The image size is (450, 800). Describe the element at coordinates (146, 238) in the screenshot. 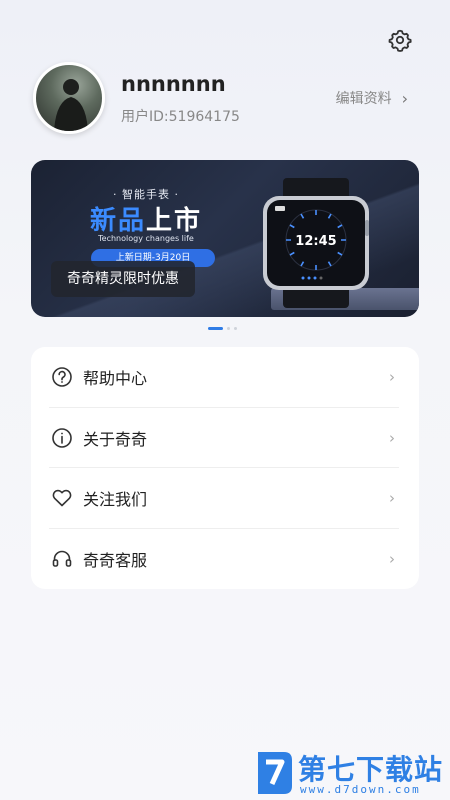

I see `banner-english: Technology changes life` at that location.